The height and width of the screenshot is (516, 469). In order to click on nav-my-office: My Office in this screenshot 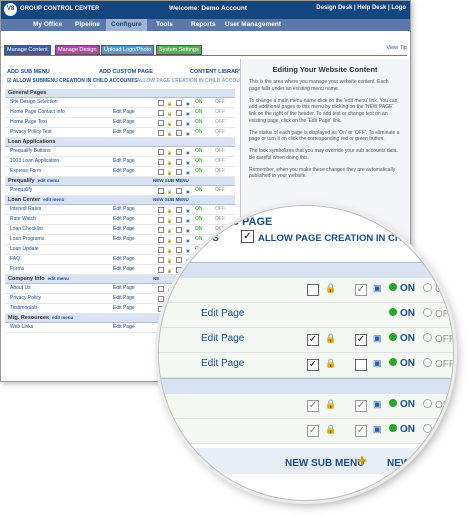, I will do `click(47, 24)`.